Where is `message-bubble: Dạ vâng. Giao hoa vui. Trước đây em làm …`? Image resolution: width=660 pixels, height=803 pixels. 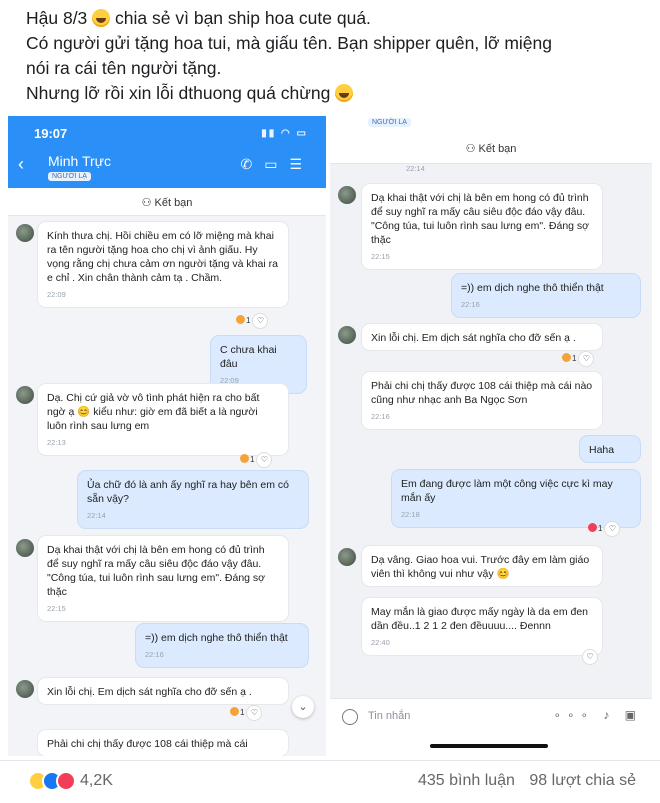
message-bubble: Dạ vâng. Giao hoa vui. Trước đây em làm … is located at coordinates (482, 566).